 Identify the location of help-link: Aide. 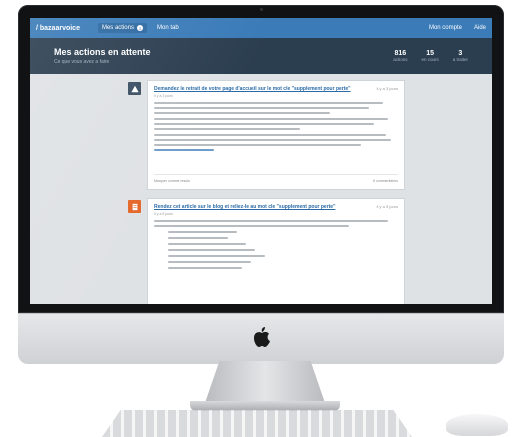
(480, 28).